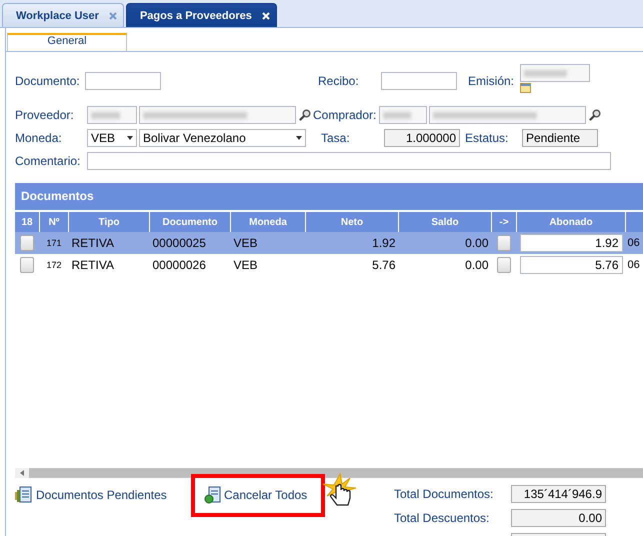 Image resolution: width=643 pixels, height=536 pixels. What do you see at coordinates (525, 88) in the screenshot?
I see `calendar-icon` at bounding box center [525, 88].